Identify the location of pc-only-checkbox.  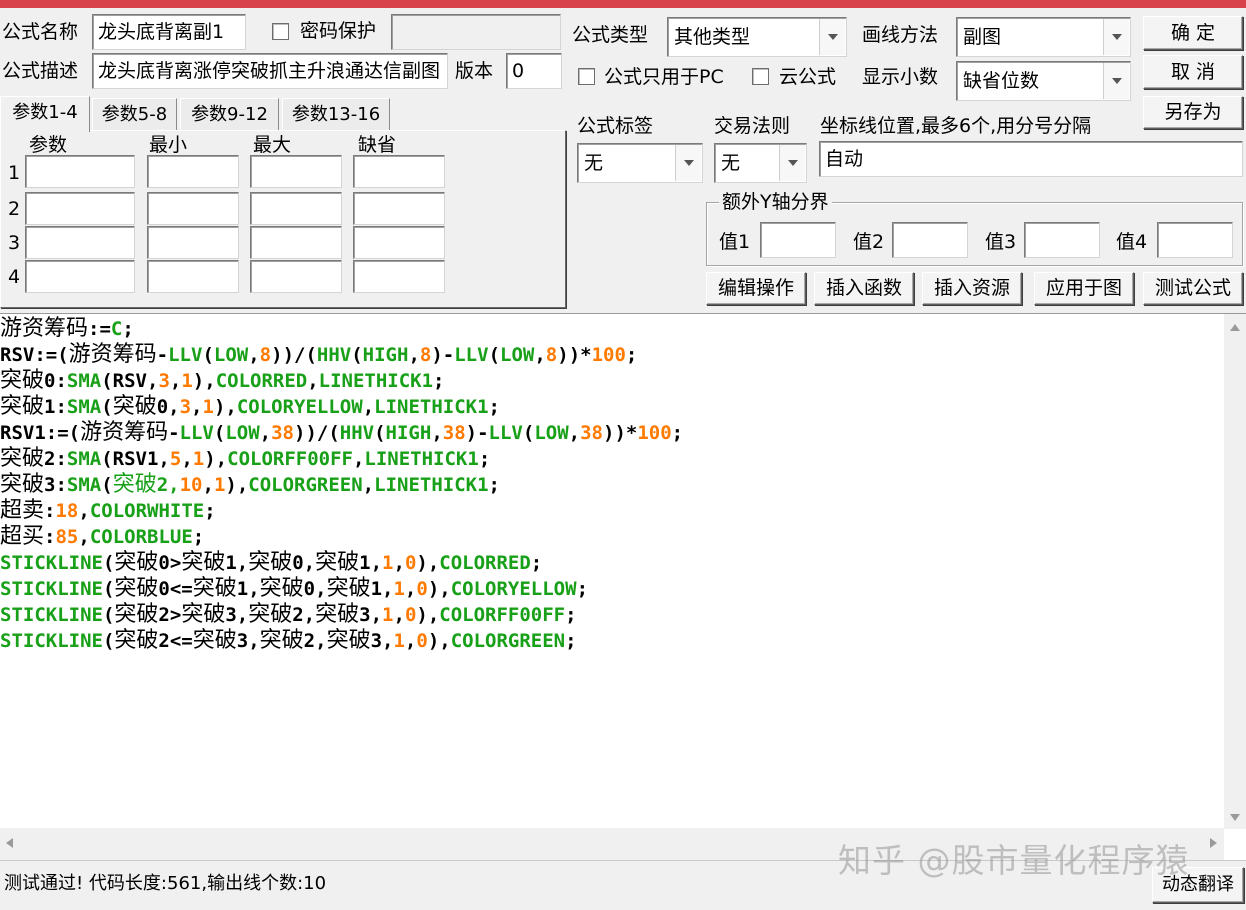
(586, 76).